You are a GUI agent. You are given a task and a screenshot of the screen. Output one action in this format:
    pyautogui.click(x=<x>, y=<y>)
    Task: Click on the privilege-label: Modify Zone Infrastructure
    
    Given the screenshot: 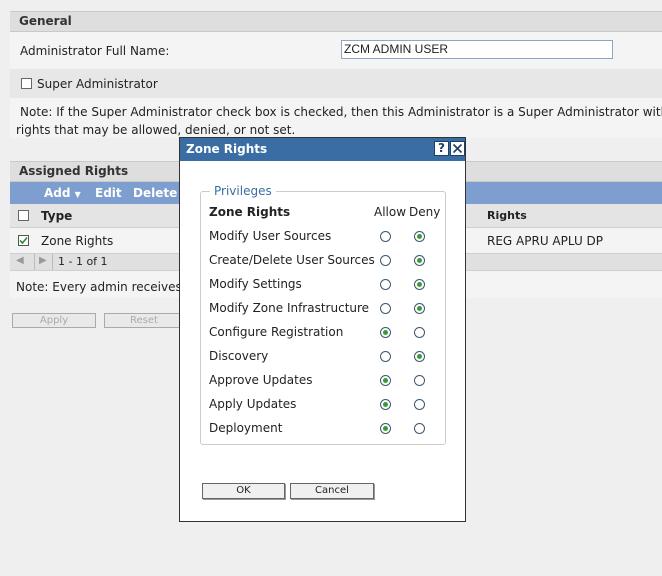 What is the action you would take?
    pyautogui.click(x=289, y=308)
    